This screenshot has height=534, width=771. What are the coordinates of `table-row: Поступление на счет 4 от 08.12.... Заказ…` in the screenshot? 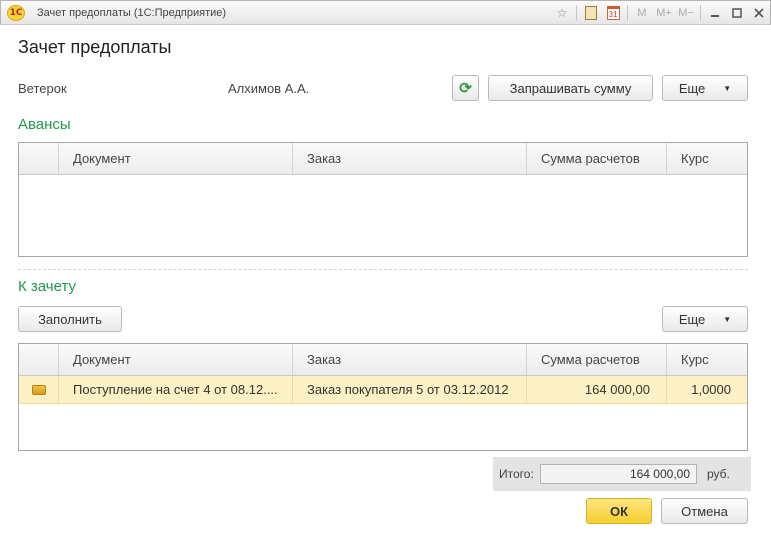 It's located at (383, 390).